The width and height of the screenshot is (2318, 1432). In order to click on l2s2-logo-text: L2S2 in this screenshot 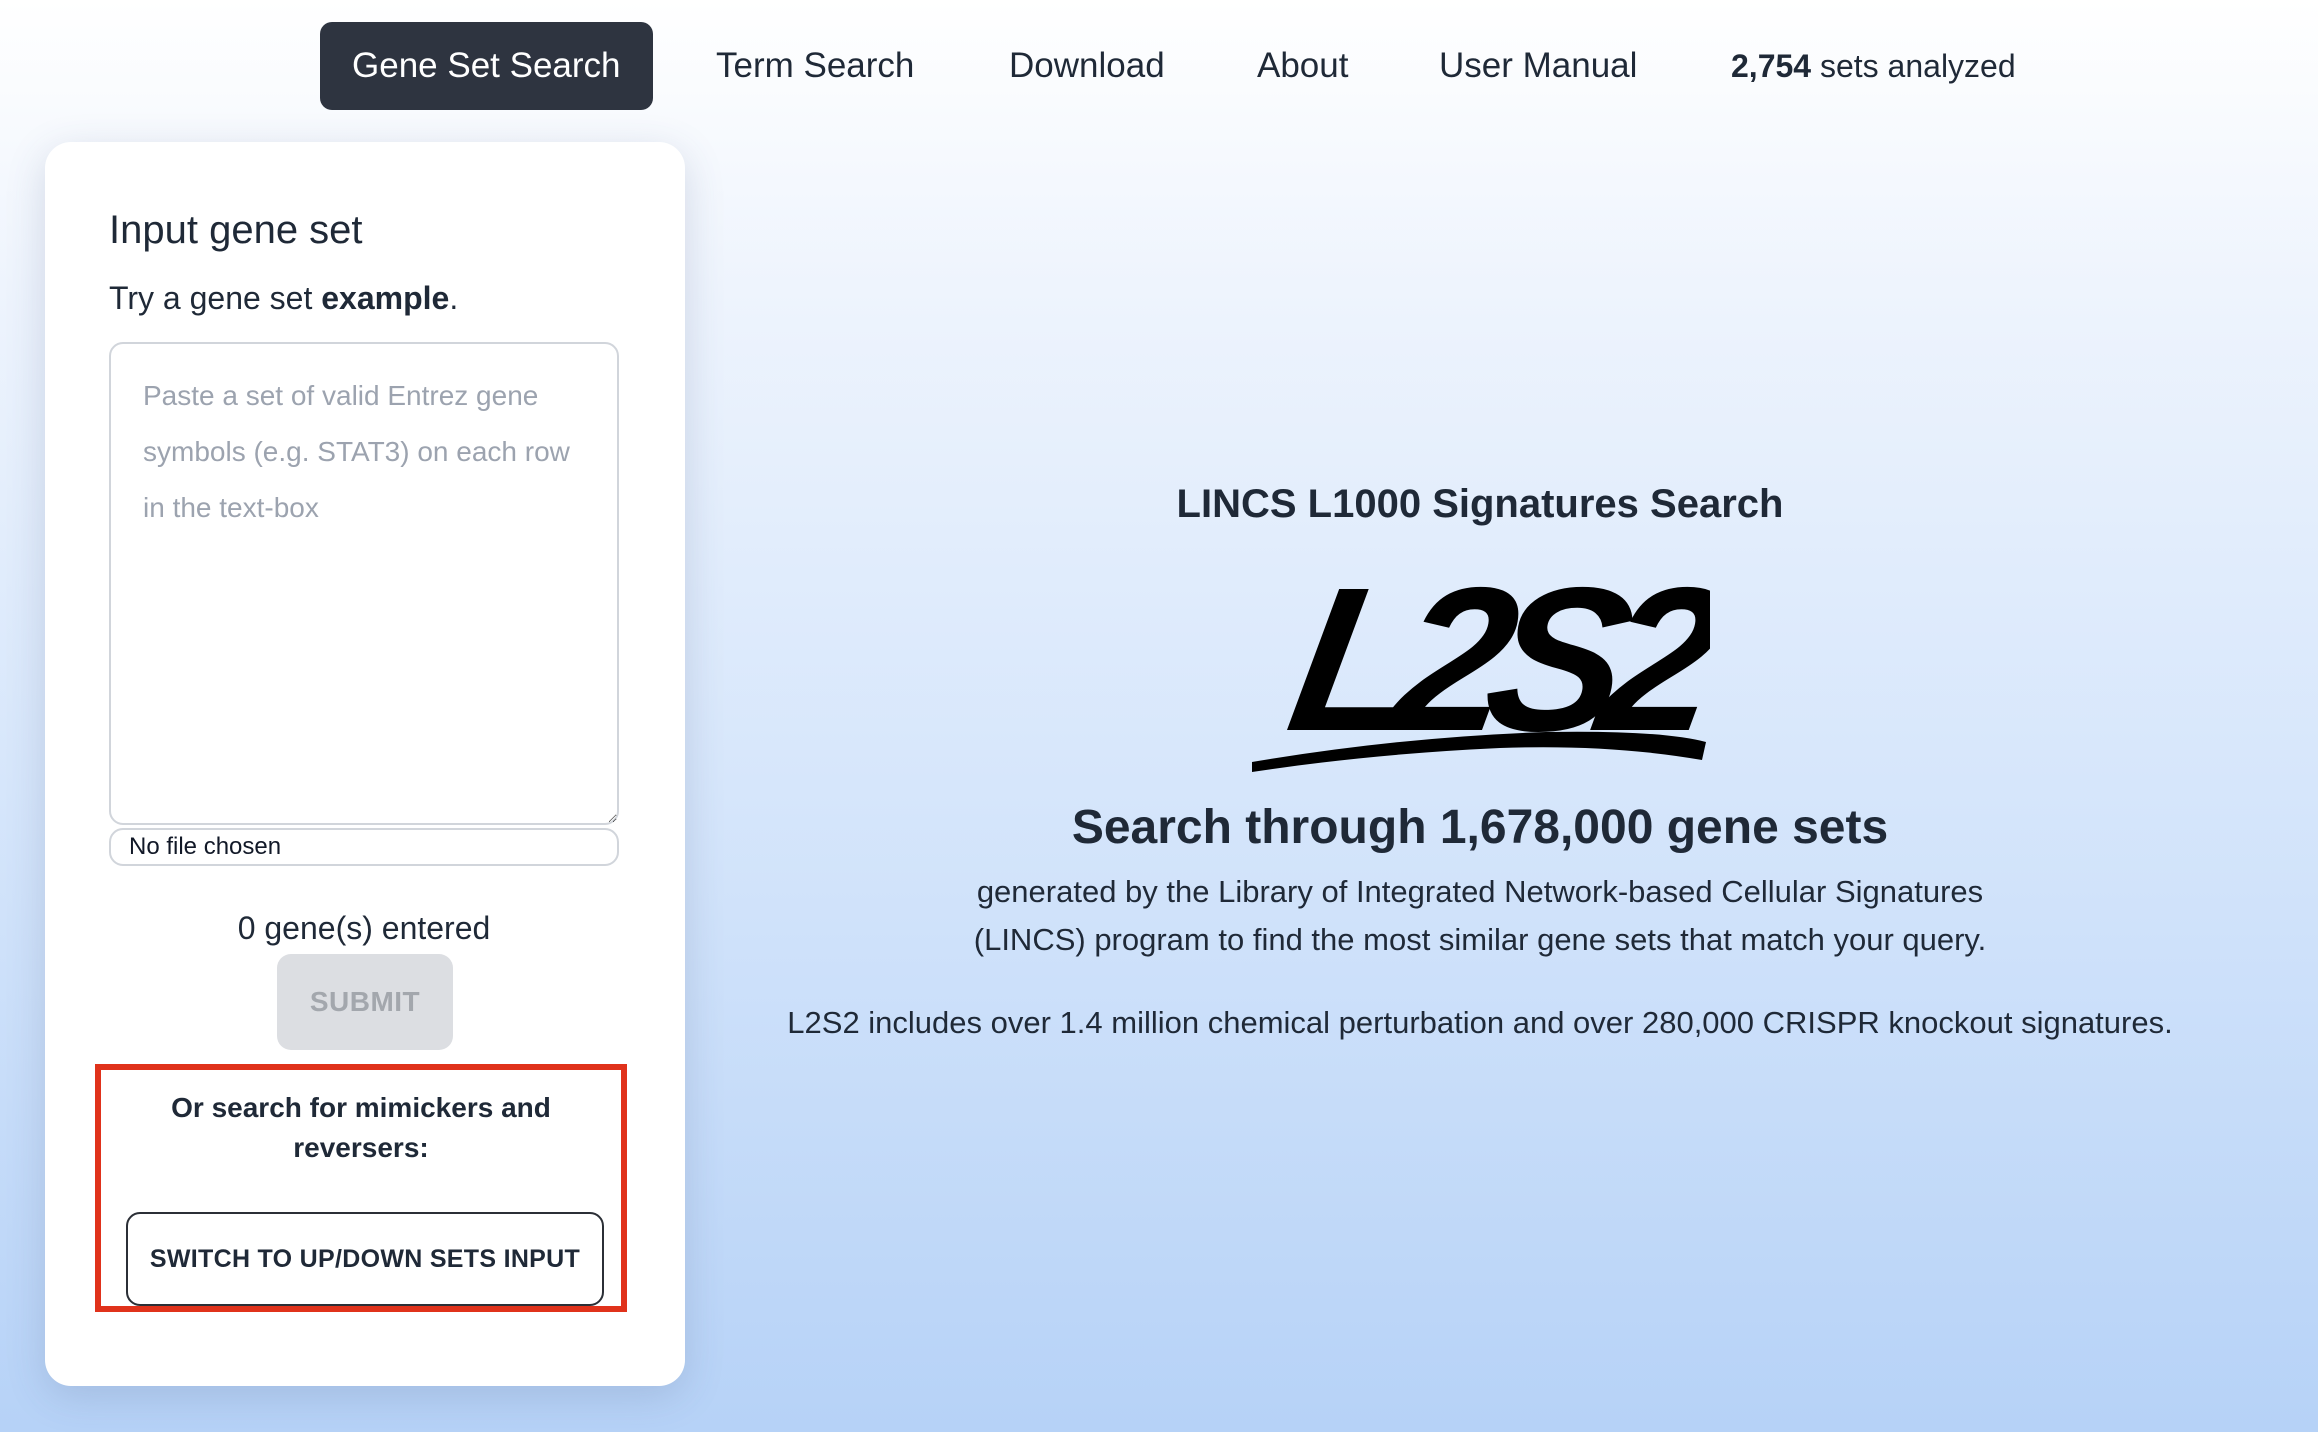, I will do `click(1493, 667)`.